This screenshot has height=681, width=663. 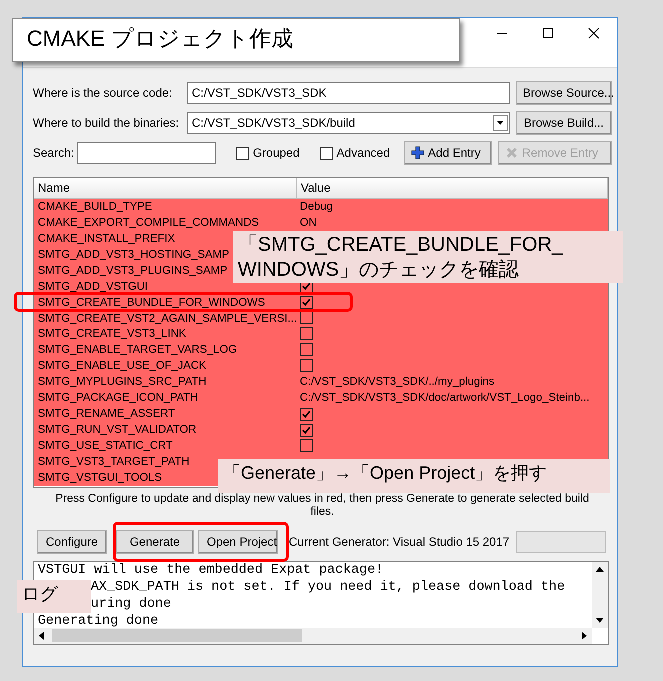 What do you see at coordinates (54, 596) in the screenshot?
I see `annotation-tooltip: ログ` at bounding box center [54, 596].